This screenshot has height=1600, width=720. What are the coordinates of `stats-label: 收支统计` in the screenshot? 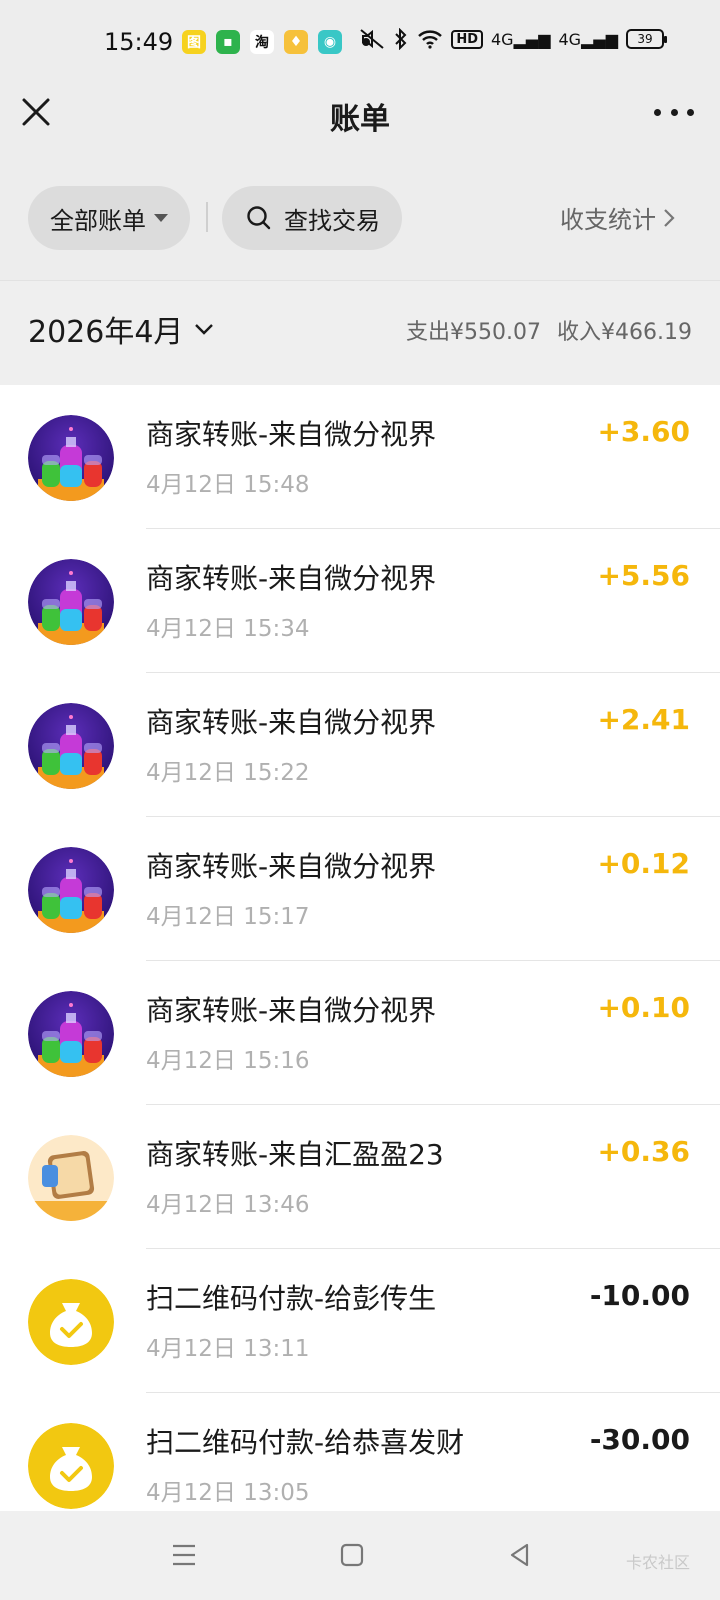 It's located at (608, 220).